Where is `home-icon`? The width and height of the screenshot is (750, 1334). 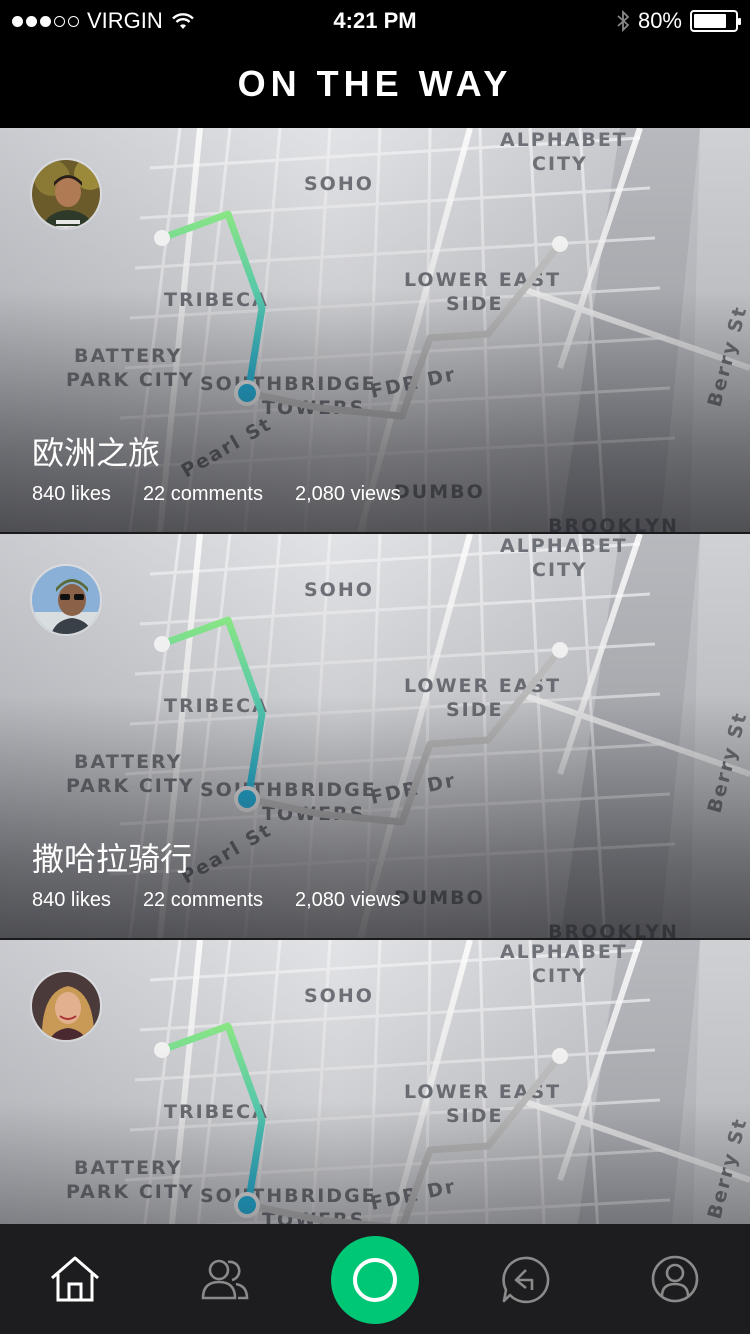 home-icon is located at coordinates (75, 1279).